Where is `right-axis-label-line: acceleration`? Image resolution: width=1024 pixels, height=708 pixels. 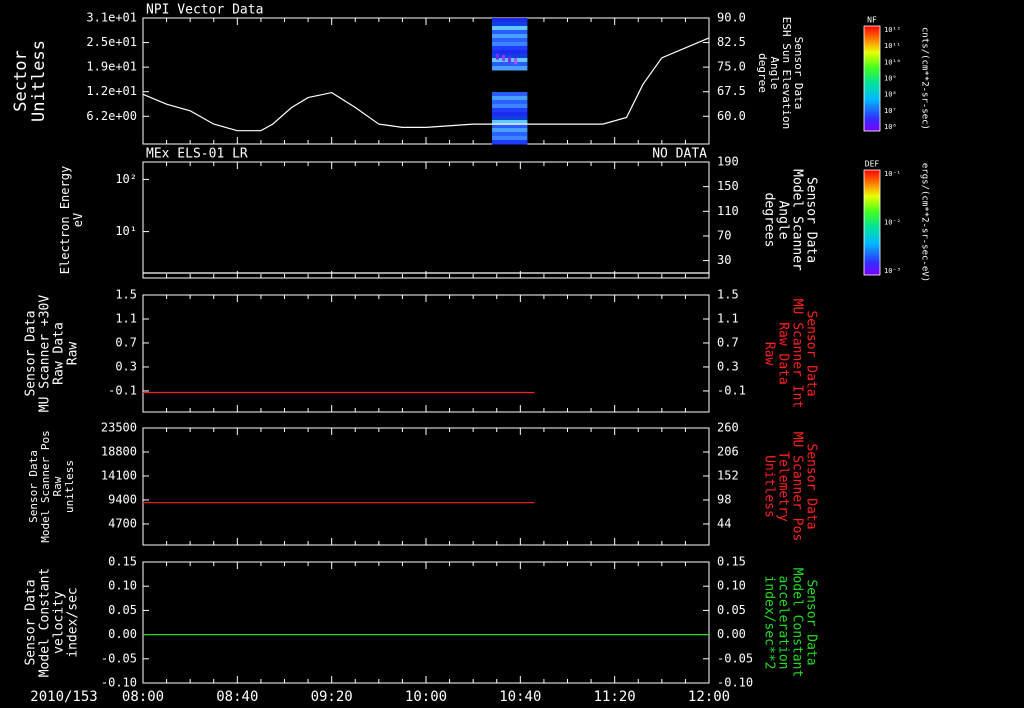
right-axis-label-line: acceleration is located at coordinates (783, 623).